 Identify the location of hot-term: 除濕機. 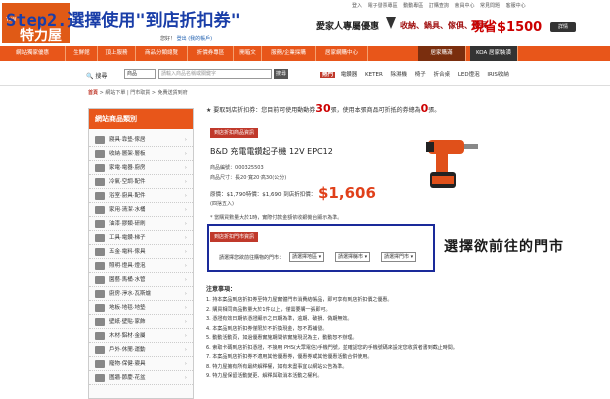
(399, 75).